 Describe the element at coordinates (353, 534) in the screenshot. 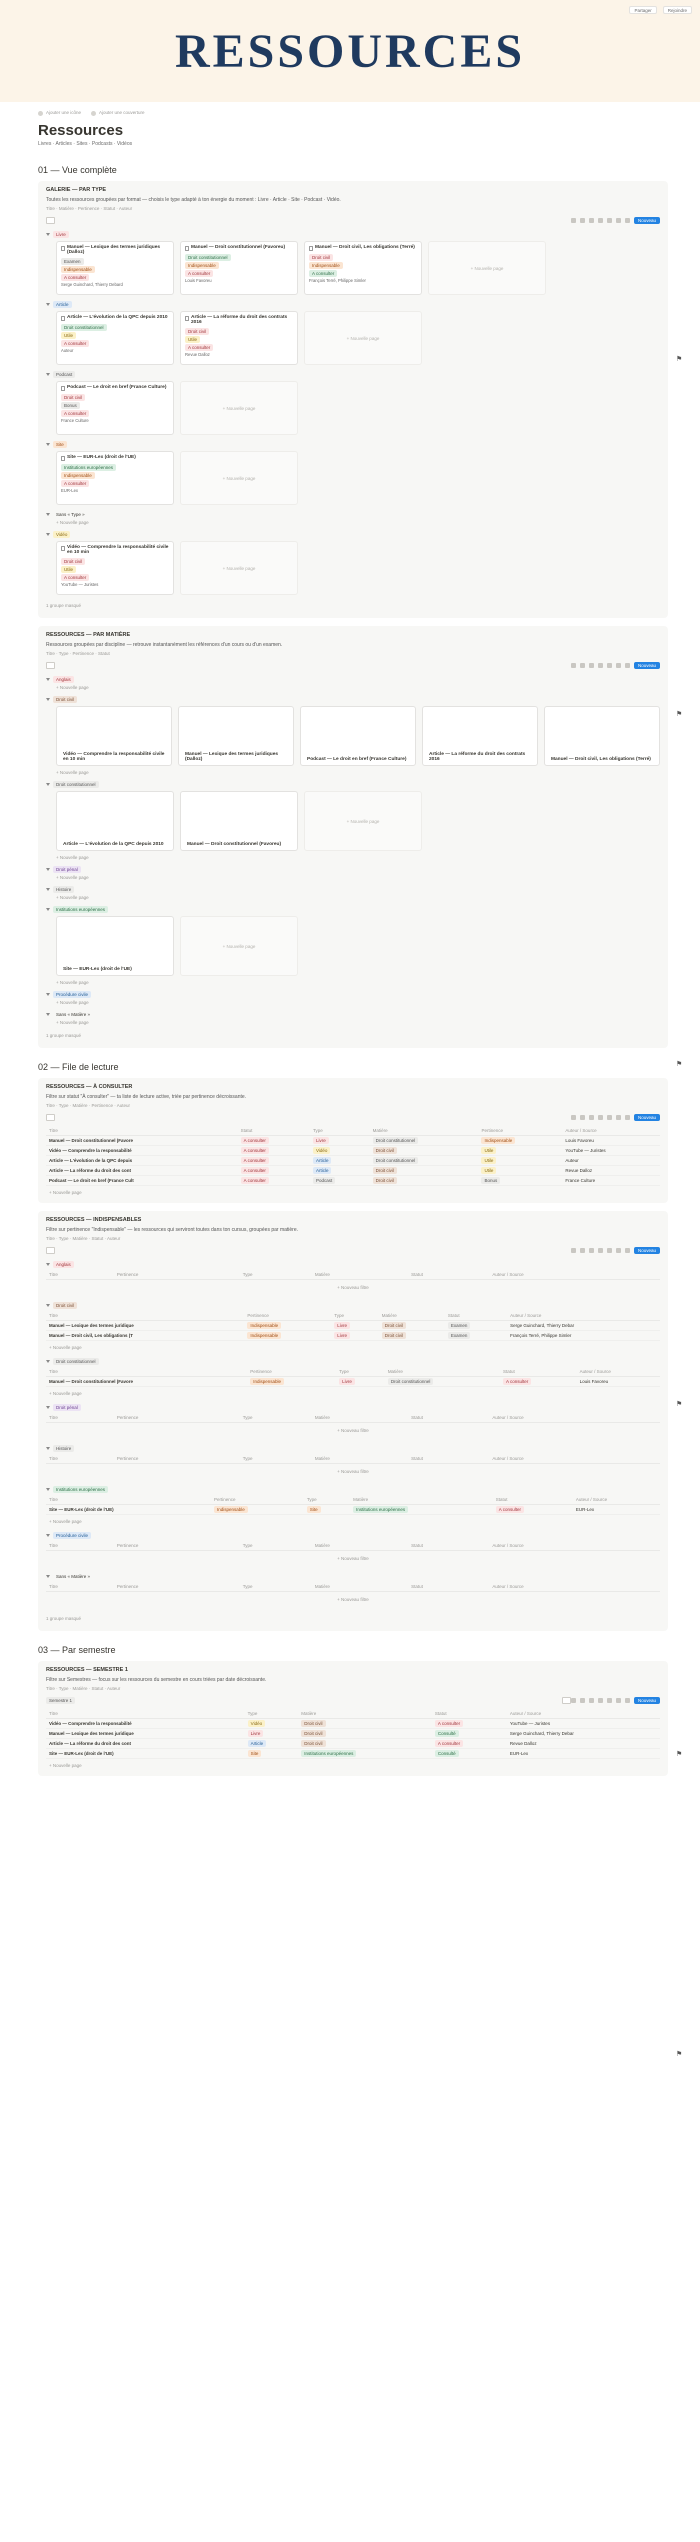

I see `group-header: Vidéo` at that location.